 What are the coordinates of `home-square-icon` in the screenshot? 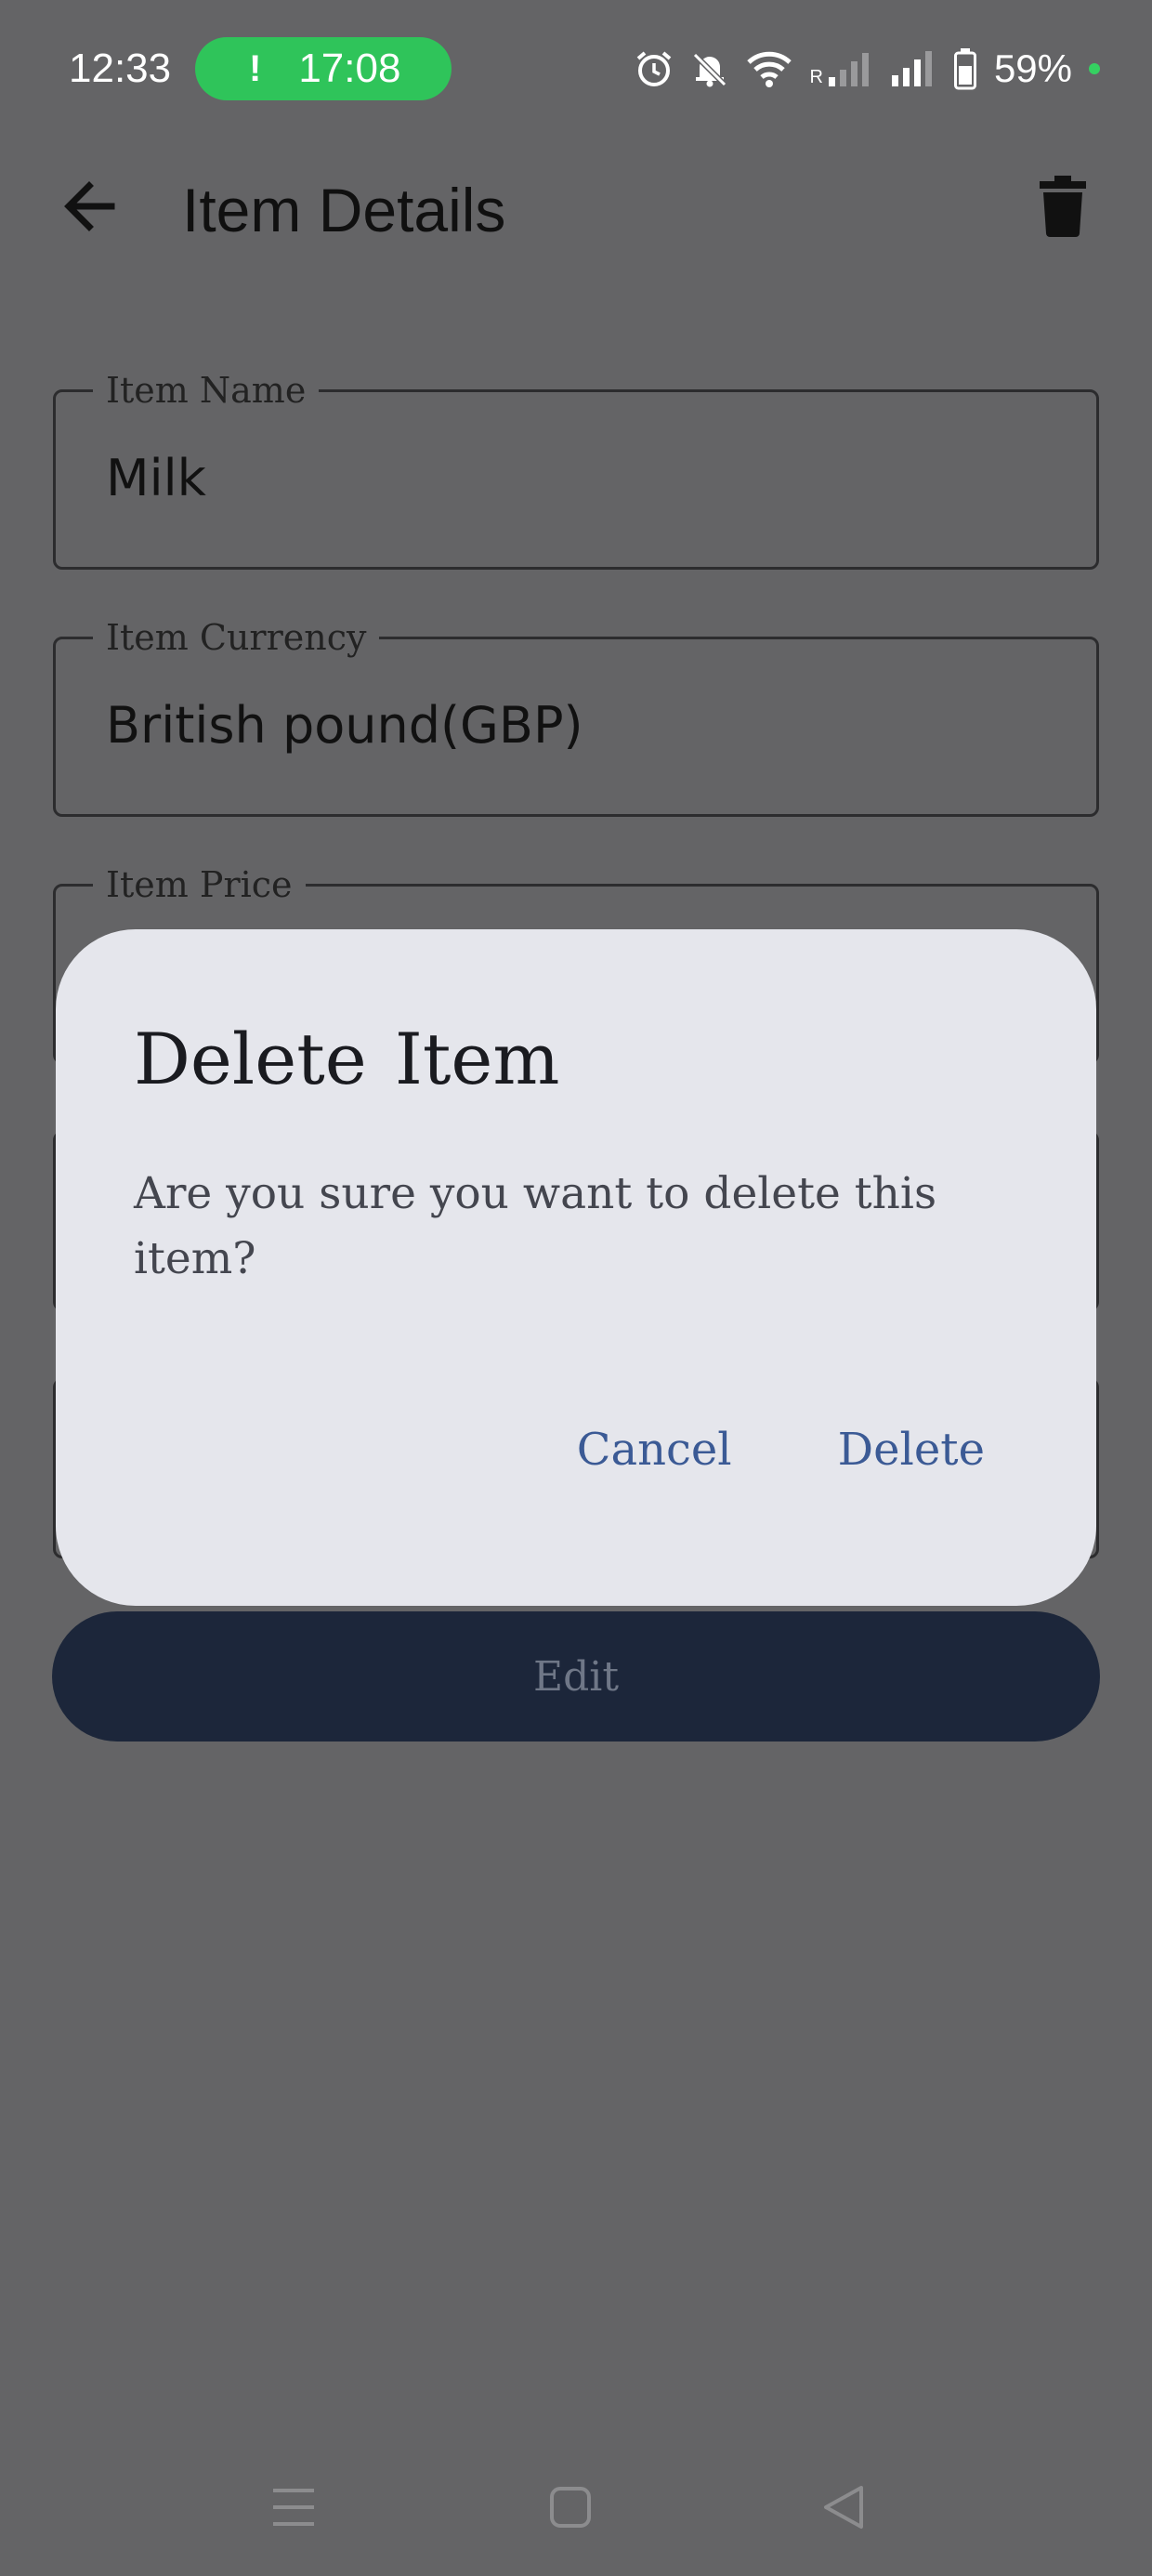 It's located at (570, 2509).